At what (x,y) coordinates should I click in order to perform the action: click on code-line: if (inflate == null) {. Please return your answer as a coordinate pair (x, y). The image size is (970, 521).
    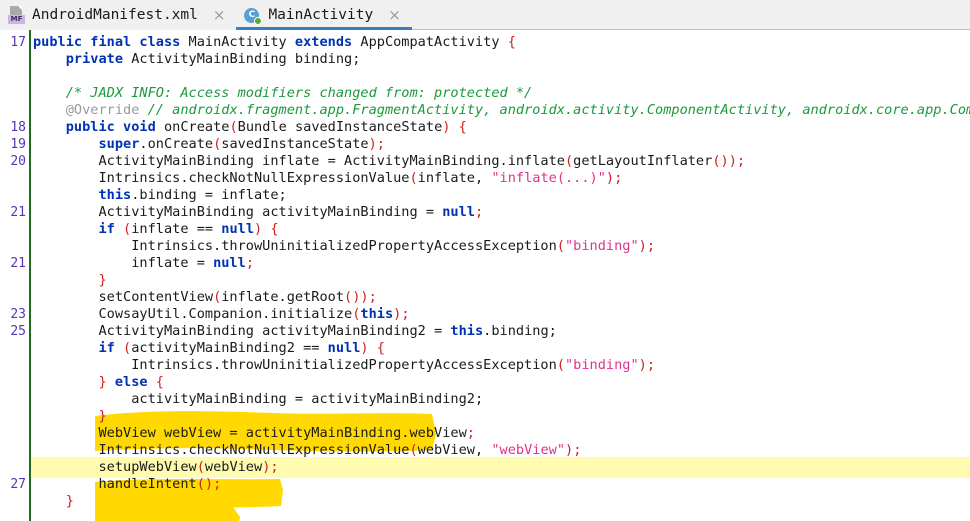
    Looking at the image, I should click on (156, 229).